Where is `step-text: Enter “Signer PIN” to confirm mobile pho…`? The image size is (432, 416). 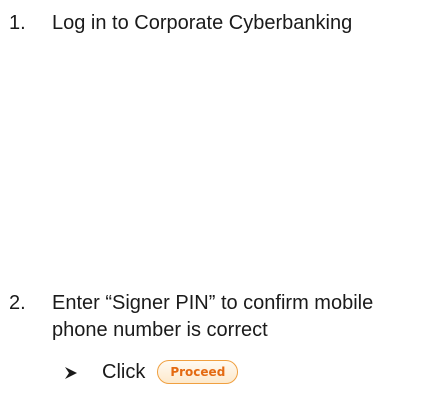
step-text: Enter “Signer PIN” to confirm mobile pho… is located at coordinates (213, 316).